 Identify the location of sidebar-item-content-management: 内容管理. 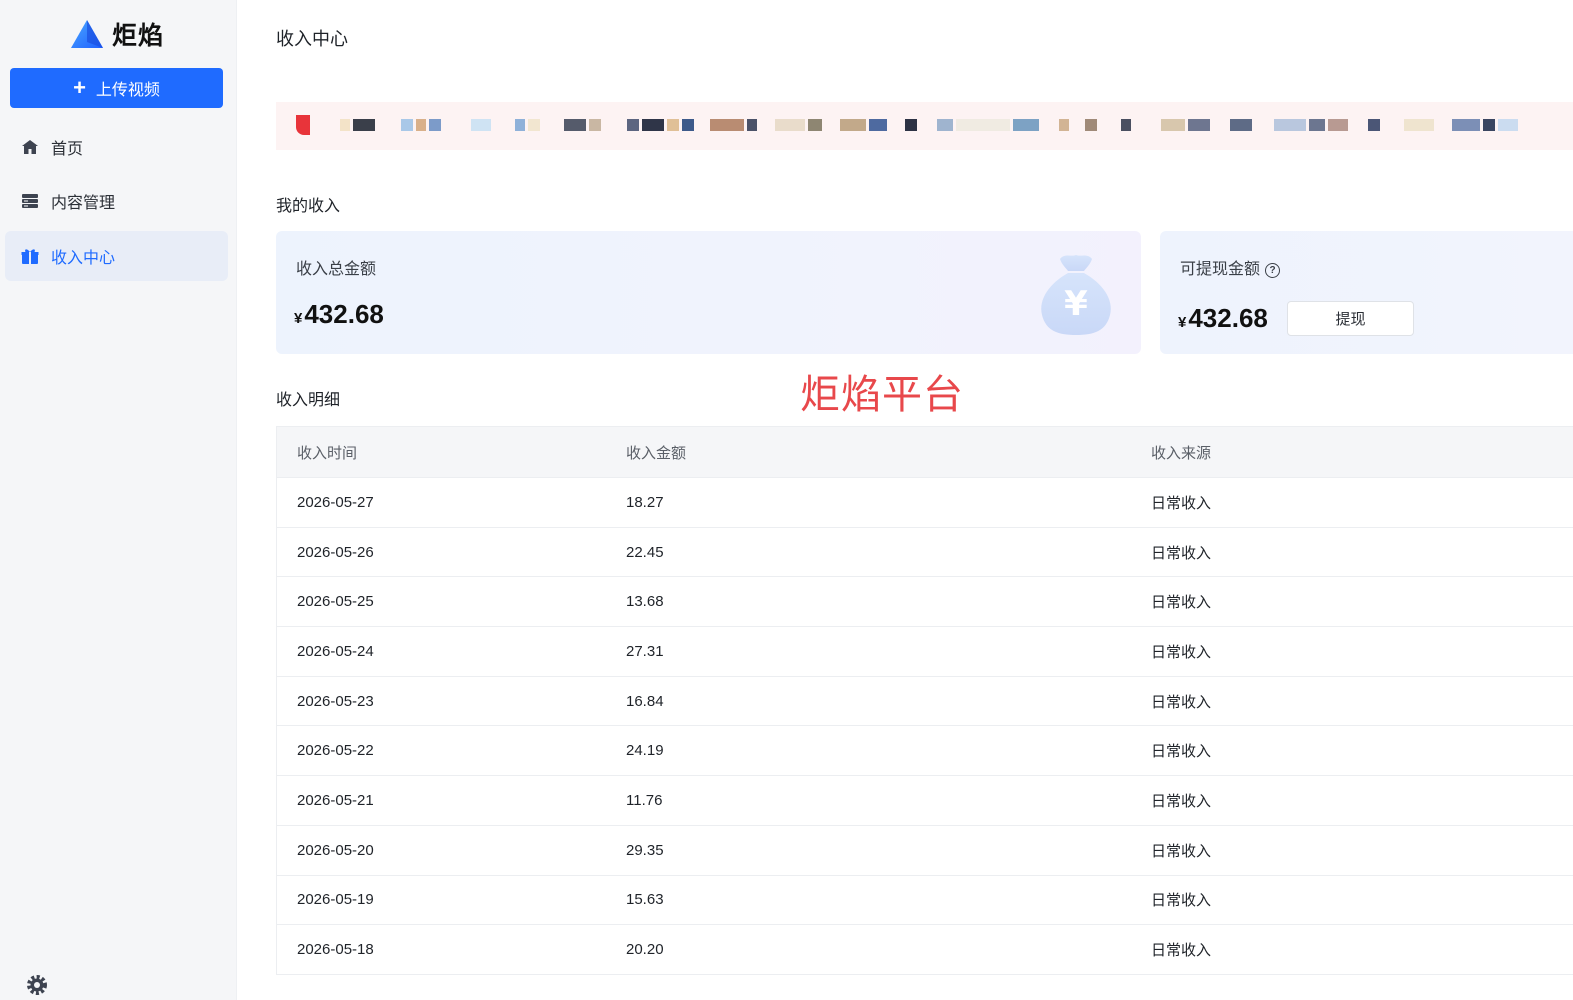
(116, 201).